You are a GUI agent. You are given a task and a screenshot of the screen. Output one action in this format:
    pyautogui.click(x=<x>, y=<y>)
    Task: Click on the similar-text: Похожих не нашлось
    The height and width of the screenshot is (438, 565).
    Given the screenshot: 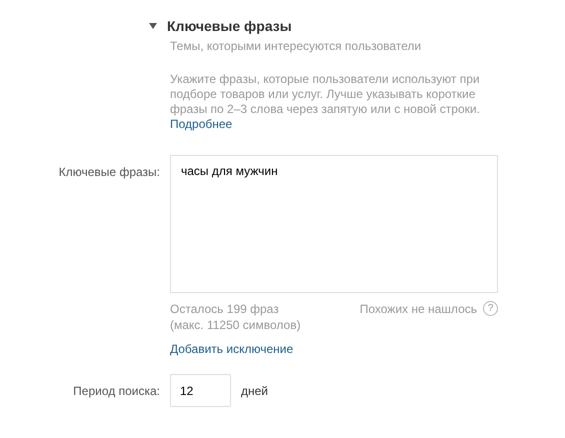 What is the action you would take?
    pyautogui.click(x=418, y=309)
    